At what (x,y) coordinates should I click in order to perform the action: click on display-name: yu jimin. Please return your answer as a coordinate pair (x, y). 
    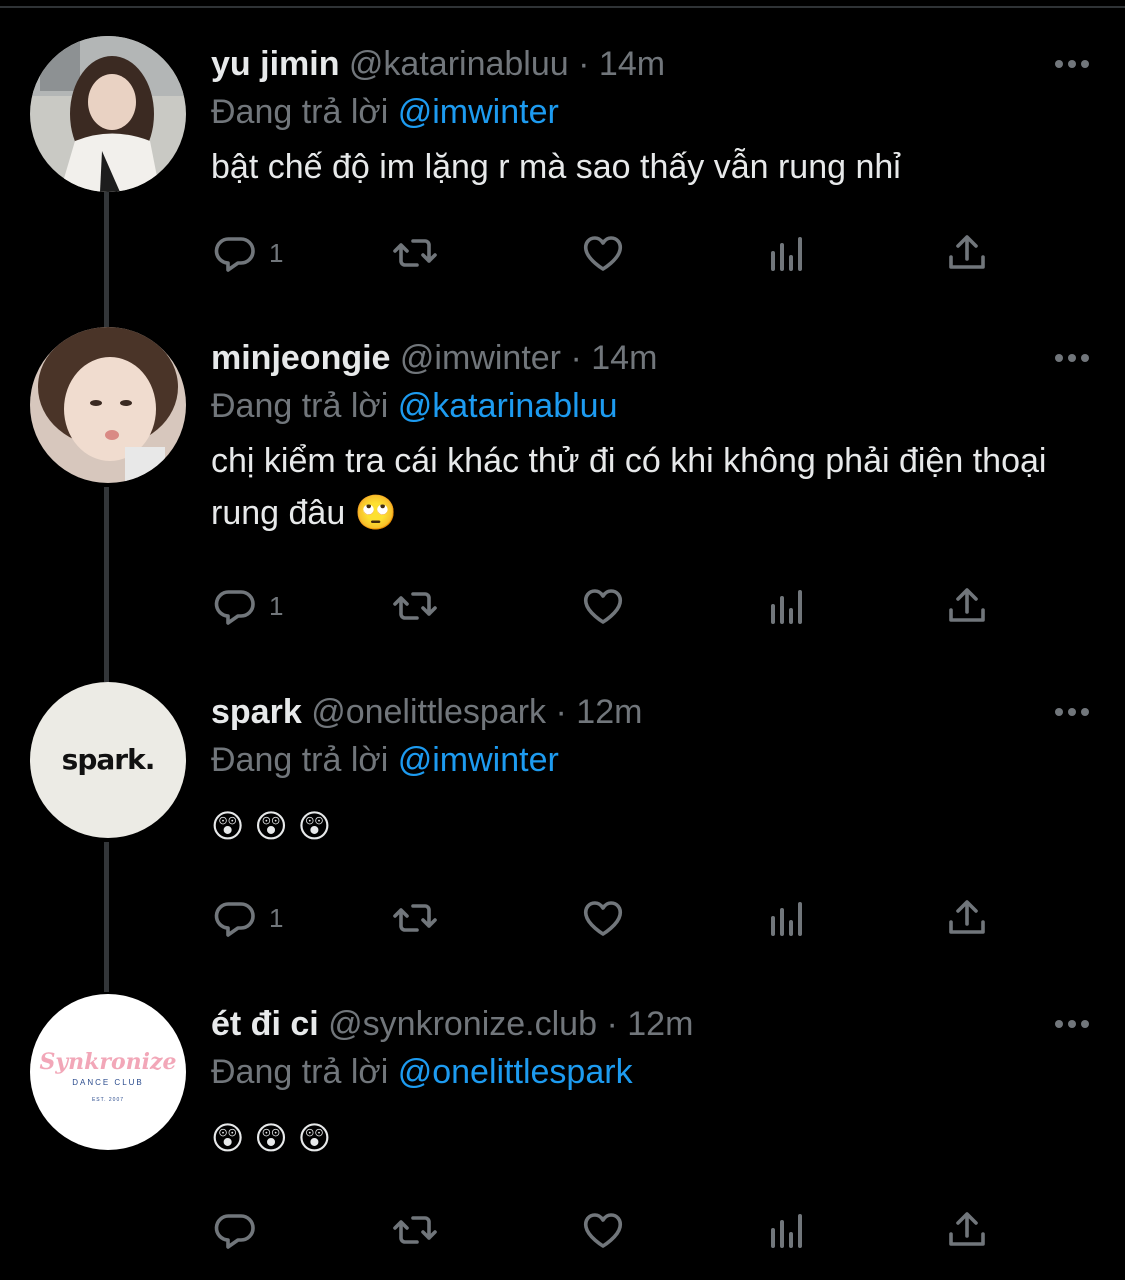
    Looking at the image, I should click on (275, 64).